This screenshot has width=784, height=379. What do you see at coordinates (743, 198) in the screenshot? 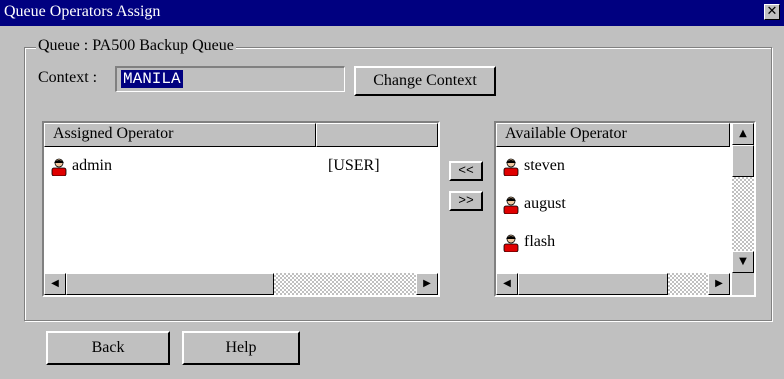
I see `available-vertical-scrollbar: ▲ ▼` at bounding box center [743, 198].